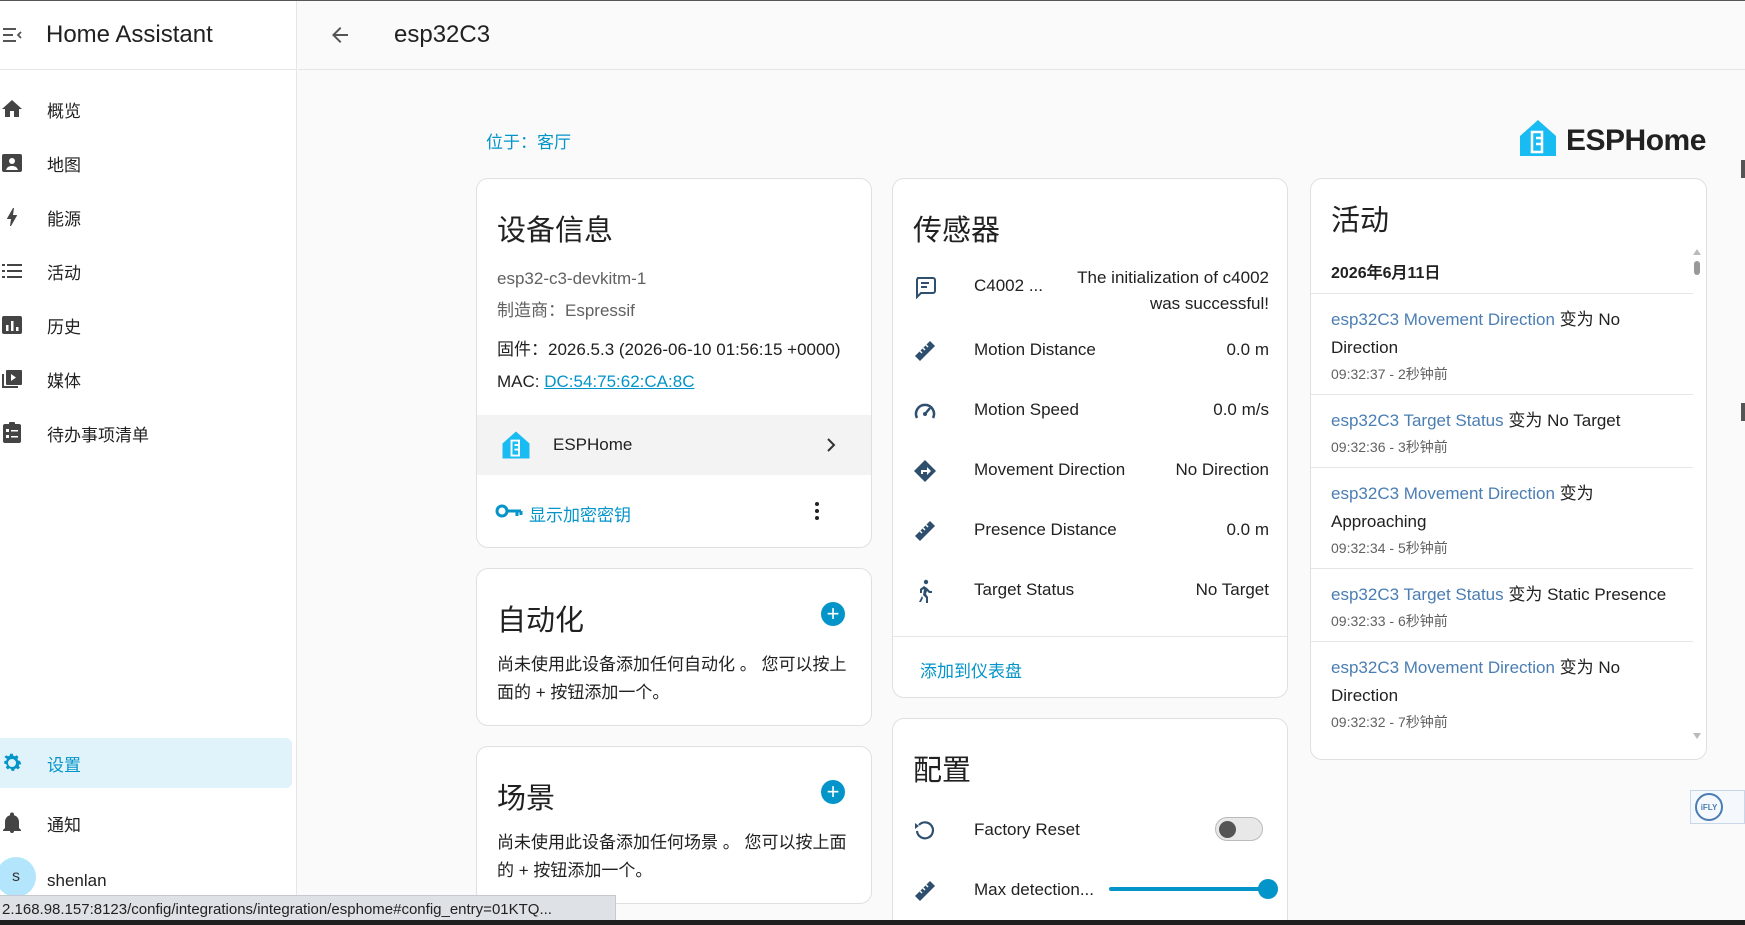 The image size is (1745, 925). What do you see at coordinates (146, 325) in the screenshot?
I see `sidebar-item-history: 历史` at bounding box center [146, 325].